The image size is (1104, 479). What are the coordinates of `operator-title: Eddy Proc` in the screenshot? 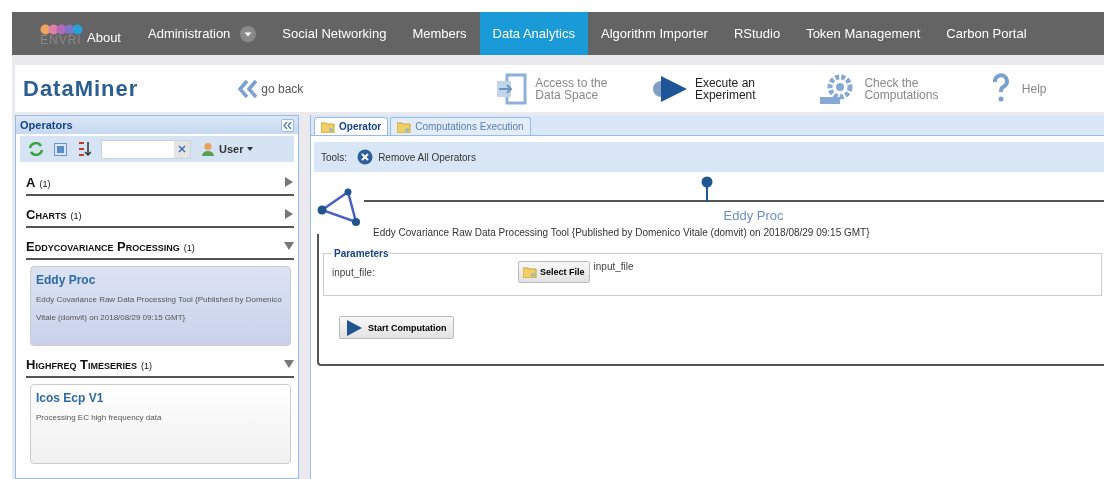 It's located at (753, 215).